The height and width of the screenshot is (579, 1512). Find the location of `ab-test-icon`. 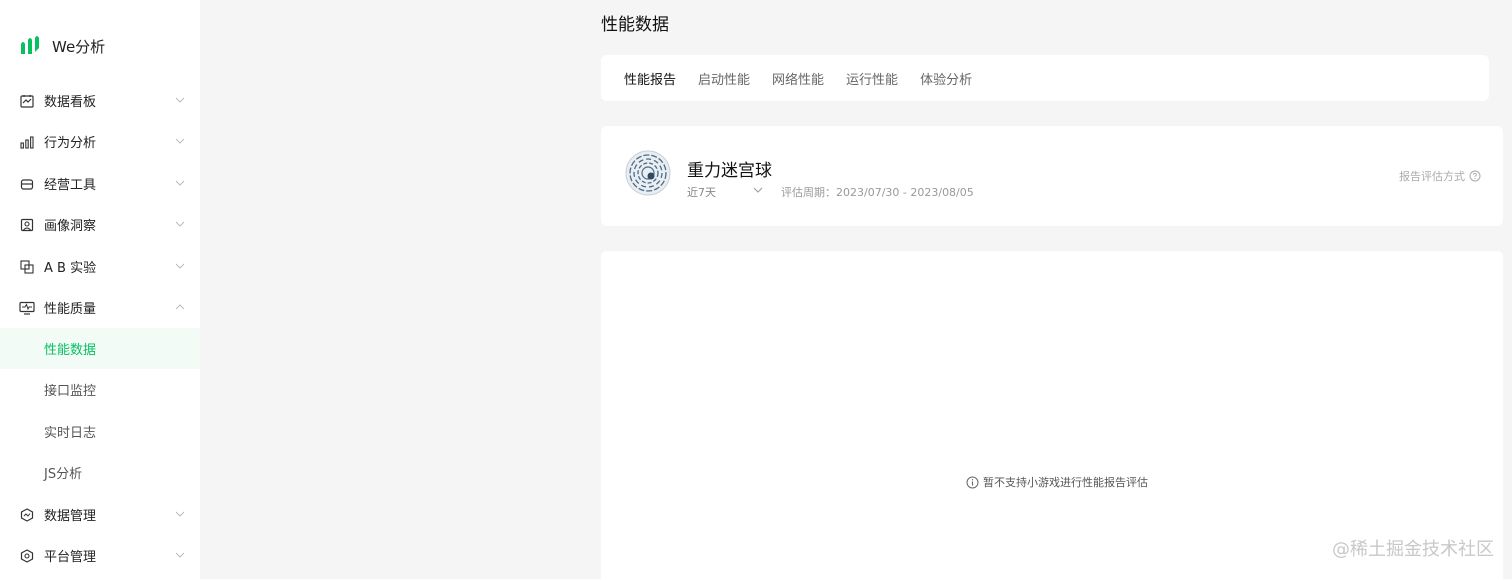

ab-test-icon is located at coordinates (27, 267).